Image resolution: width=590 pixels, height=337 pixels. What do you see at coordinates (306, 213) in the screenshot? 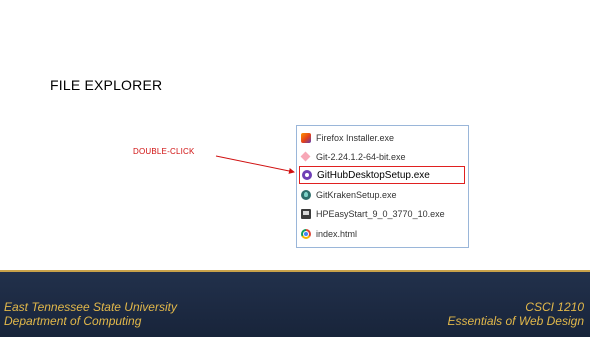
I see `hp-installer-icon` at bounding box center [306, 213].